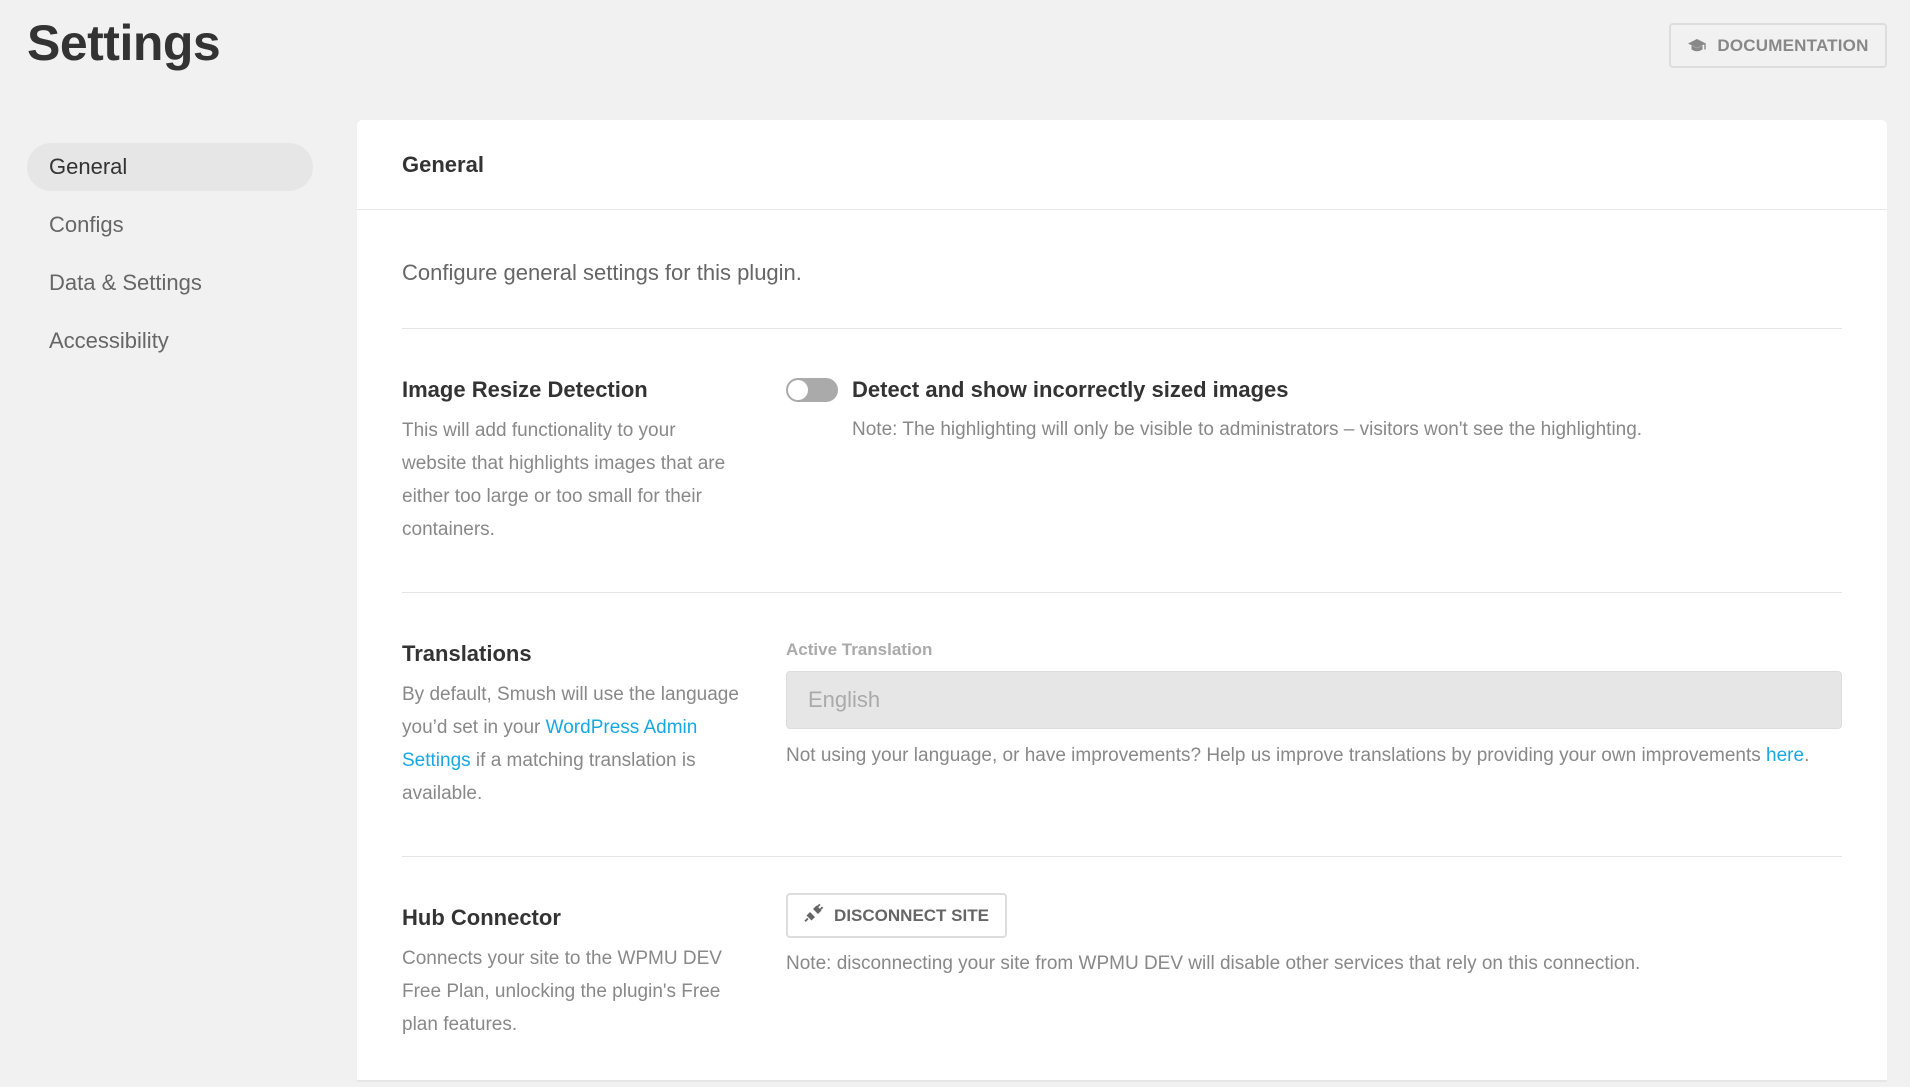 The image size is (1910, 1087). I want to click on hub-connector-title: Hub Connector, so click(481, 917).